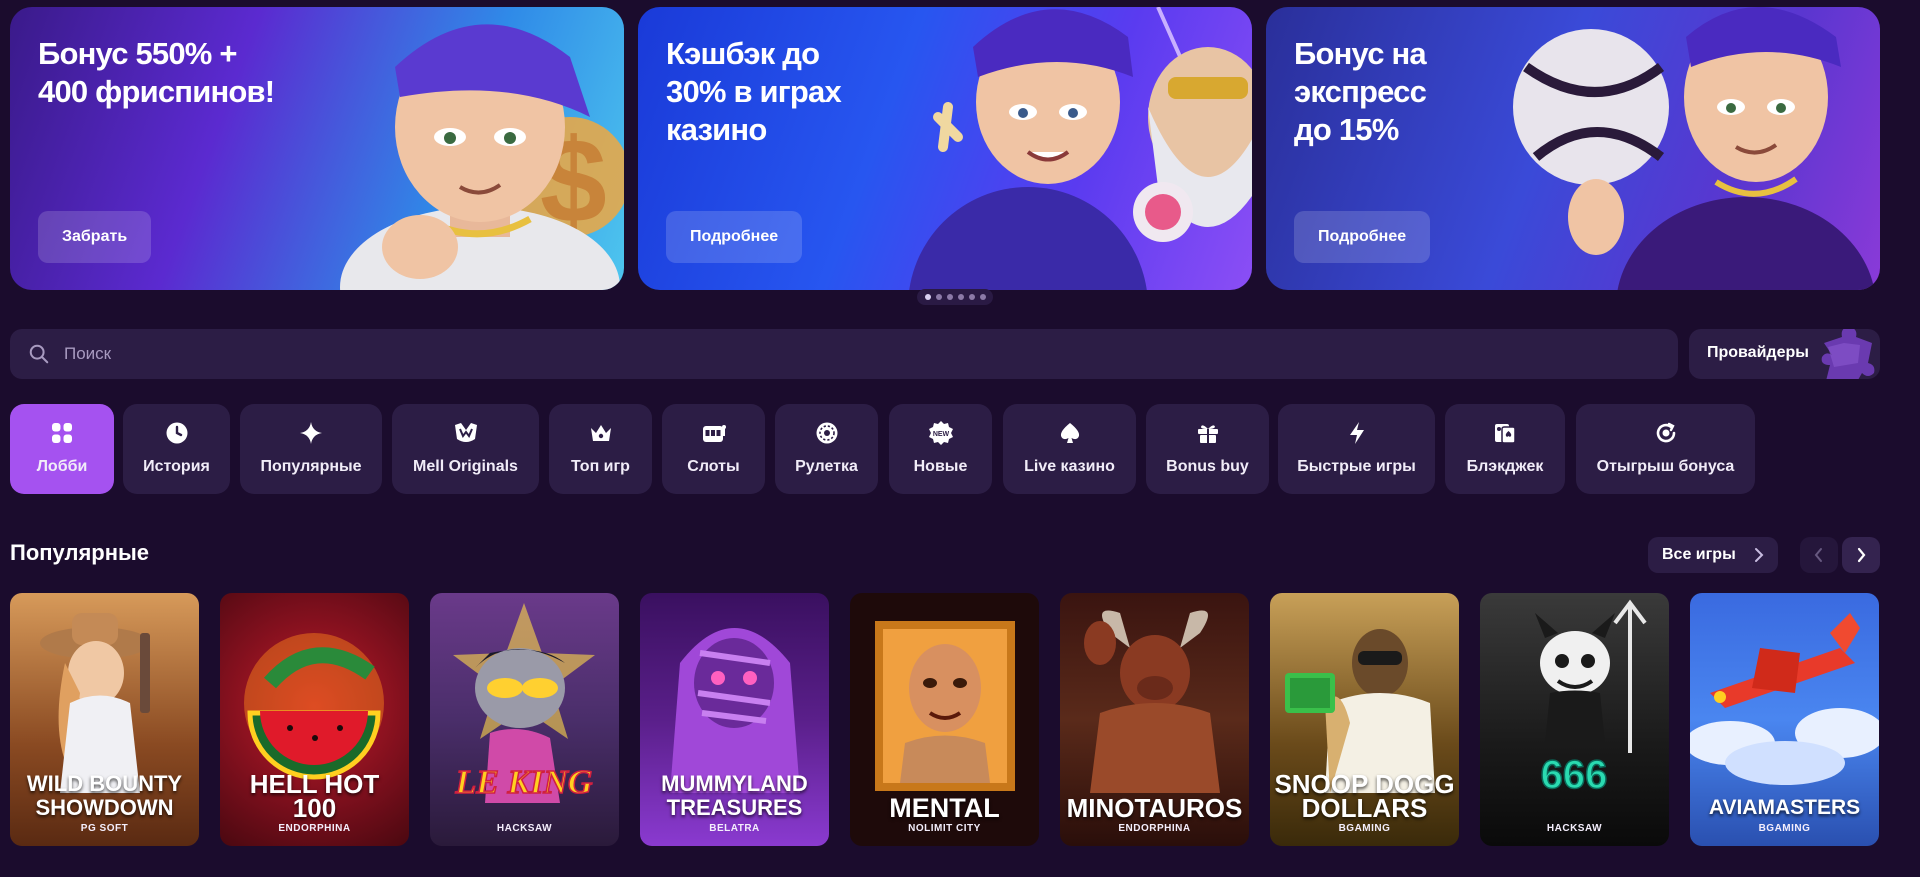 This screenshot has width=1920, height=877. What do you see at coordinates (944, 808) in the screenshot?
I see `game-title: MENTAL` at bounding box center [944, 808].